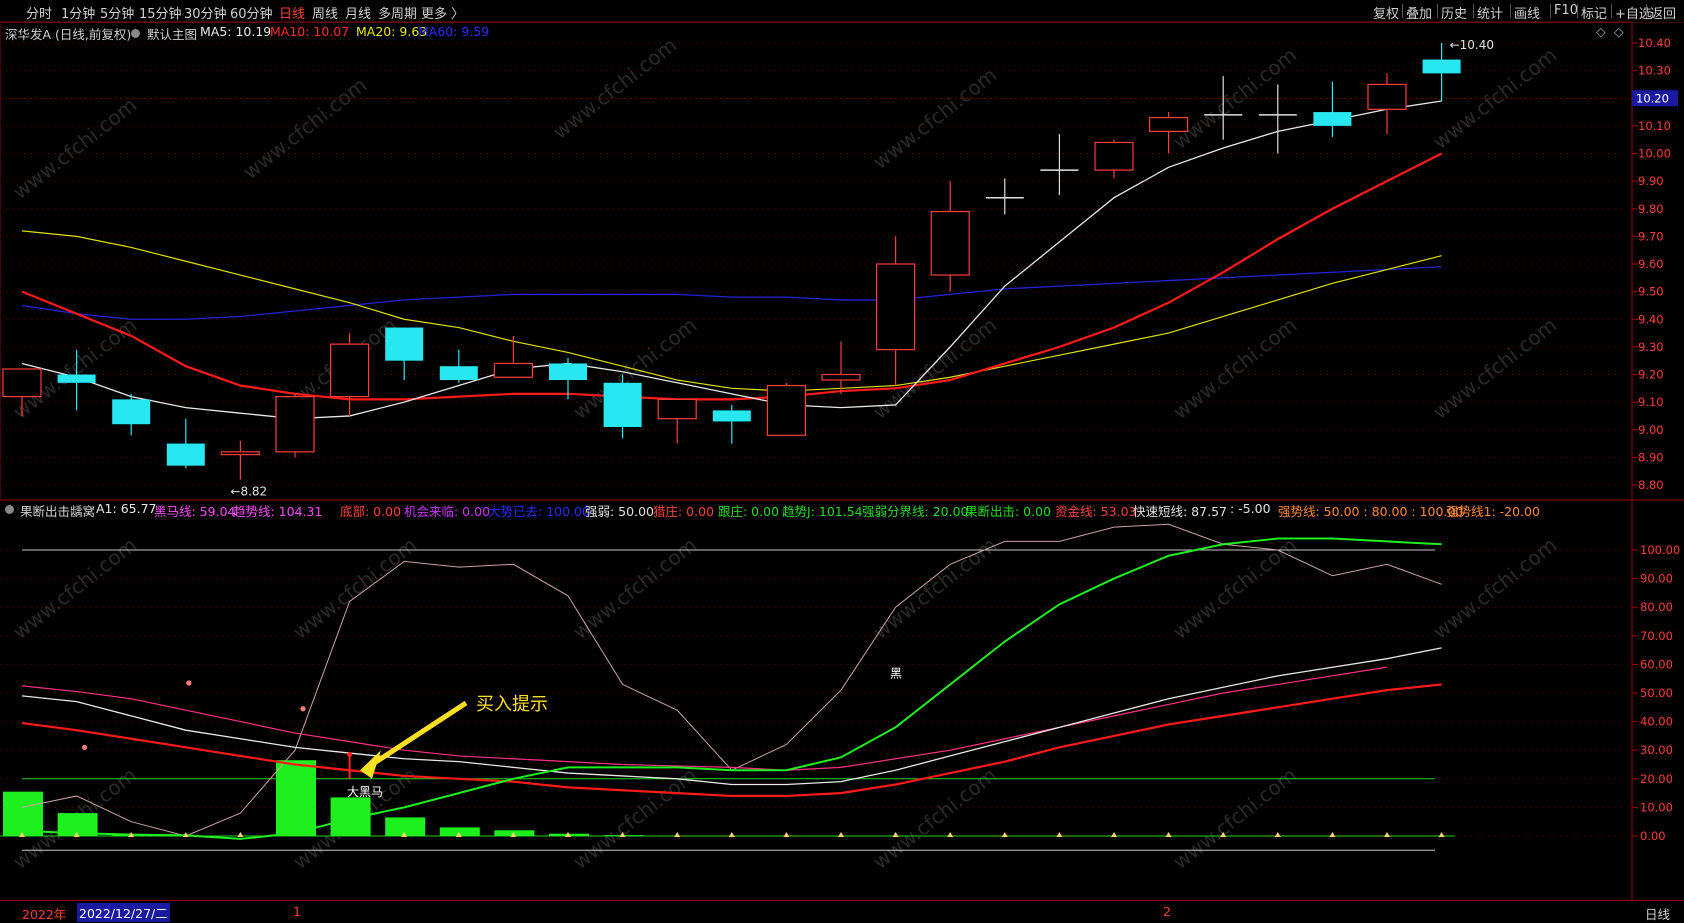 This screenshot has width=1684, height=923. What do you see at coordinates (1651, 264) in the screenshot?
I see `price-tick-label: 9.60` at bounding box center [1651, 264].